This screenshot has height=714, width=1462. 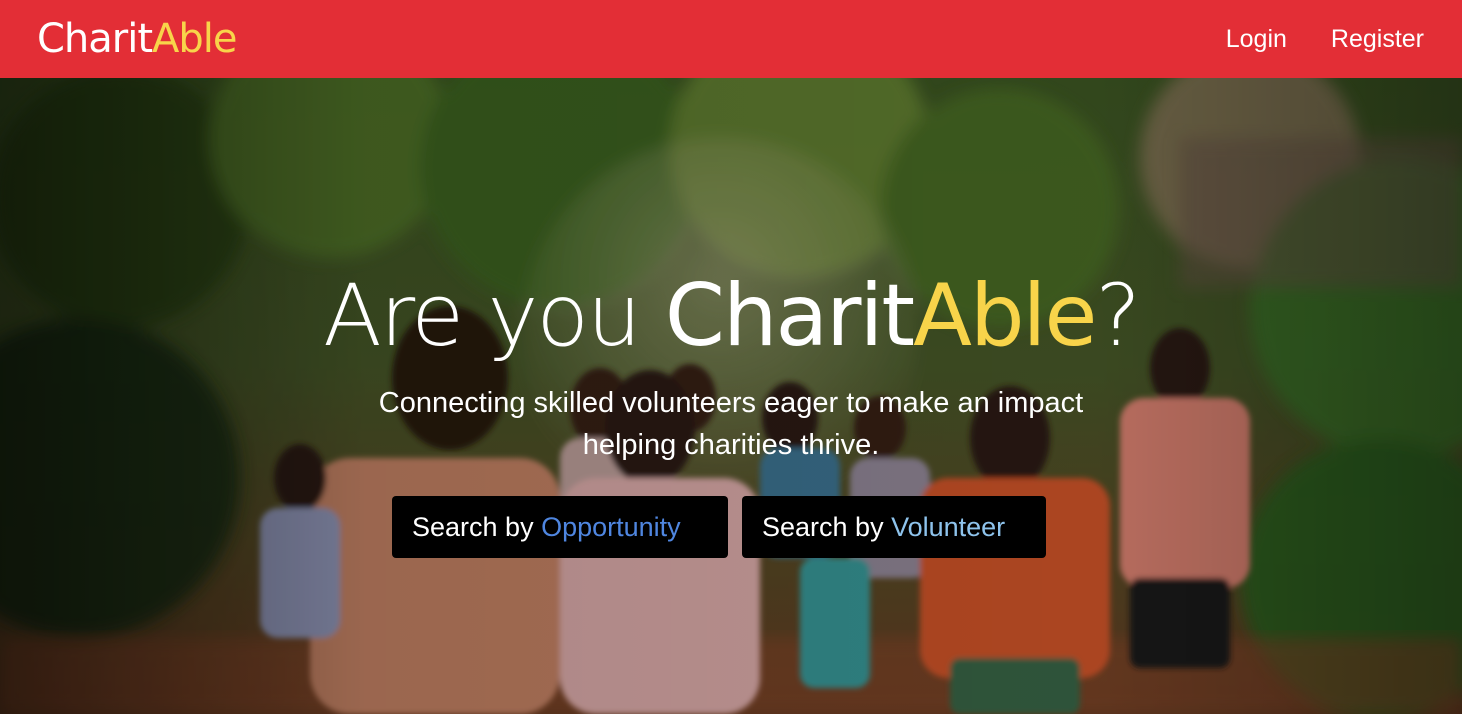 I want to click on hero-subtitle-line2: helping charities thrive., so click(x=731, y=445).